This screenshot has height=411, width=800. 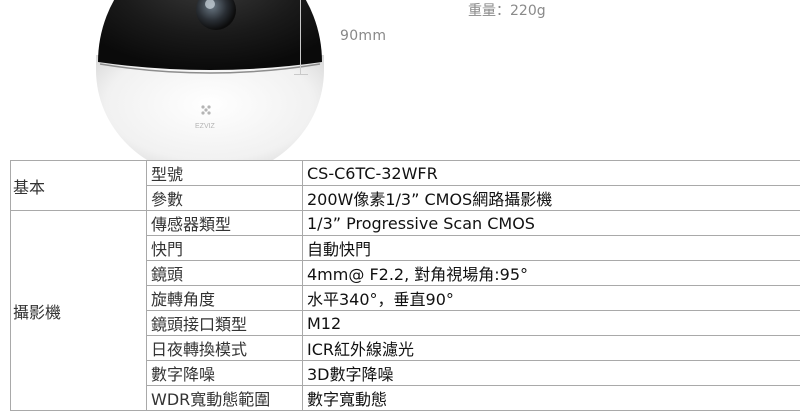 What do you see at coordinates (225, 298) in the screenshot?
I see `spec-label: 旋轉角度` at bounding box center [225, 298].